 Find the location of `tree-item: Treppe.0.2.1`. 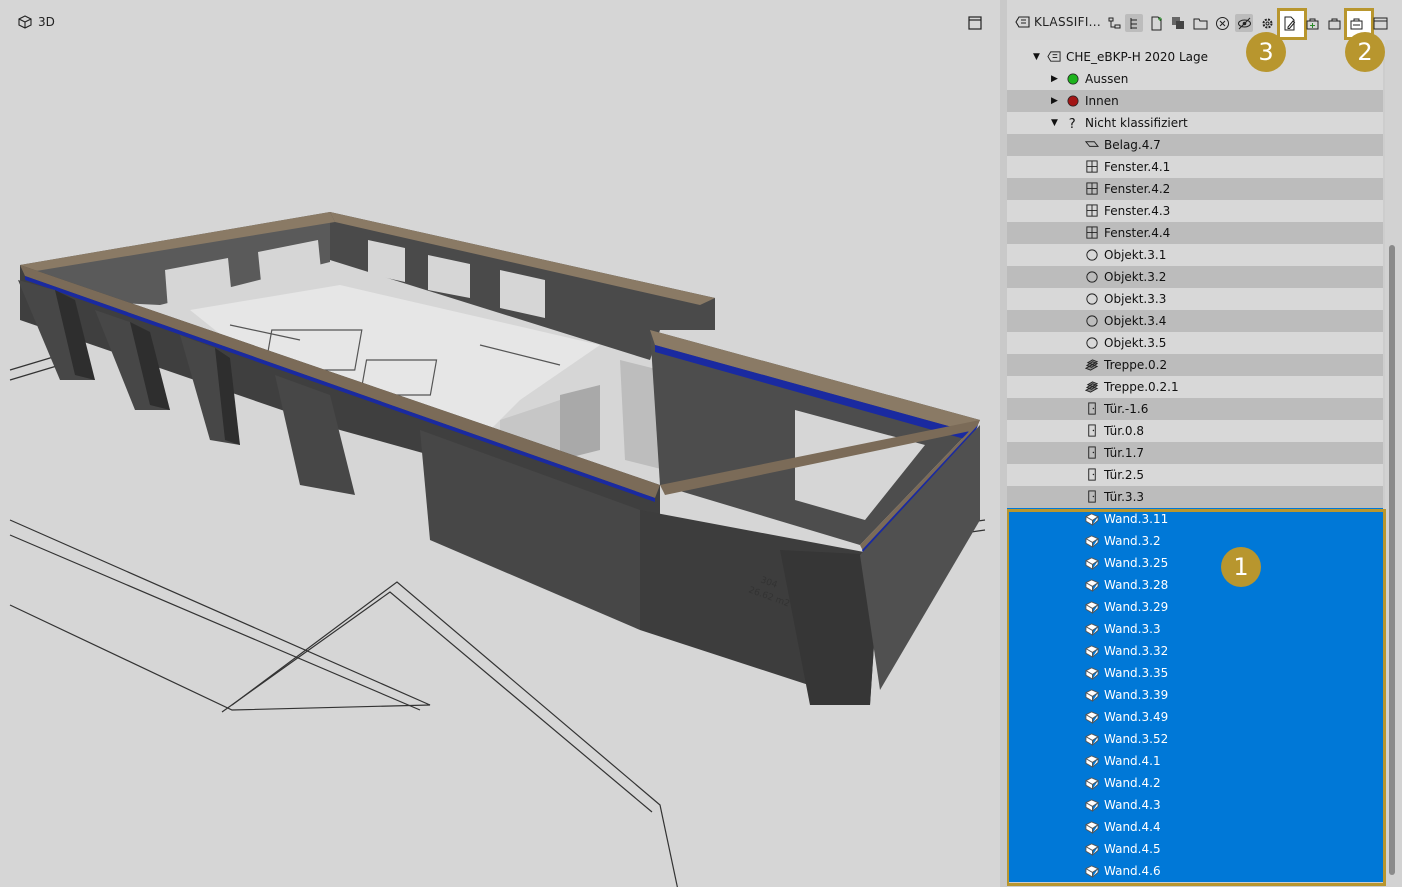

tree-item: Treppe.0.2.1 is located at coordinates (1195, 387).